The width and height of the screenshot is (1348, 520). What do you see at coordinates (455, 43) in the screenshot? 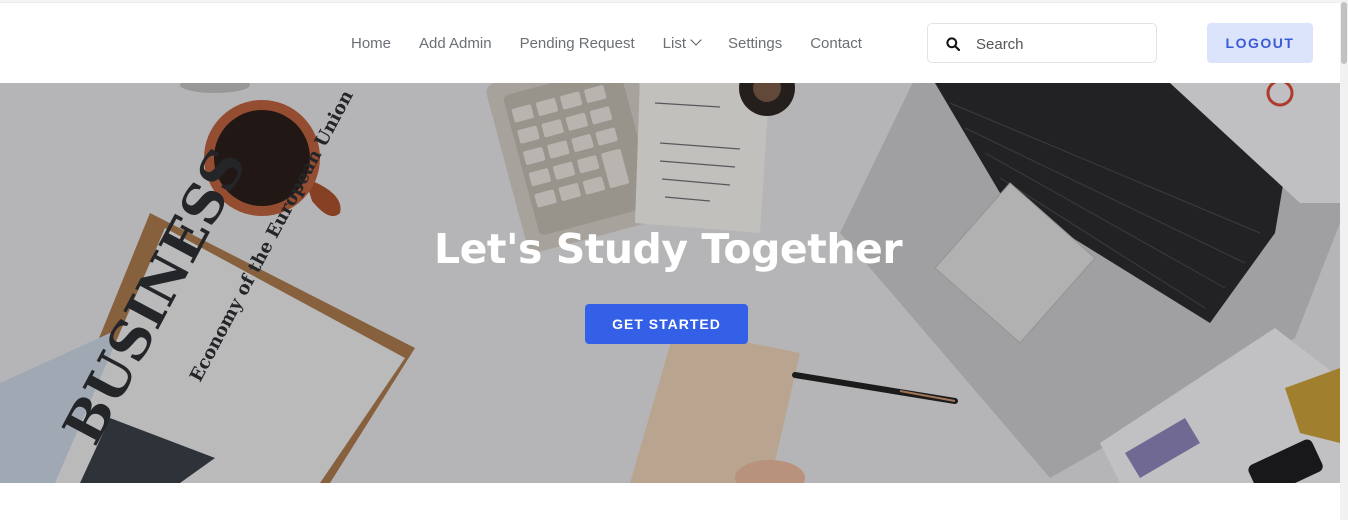
I see `nav-add-admin: Add Admin` at bounding box center [455, 43].